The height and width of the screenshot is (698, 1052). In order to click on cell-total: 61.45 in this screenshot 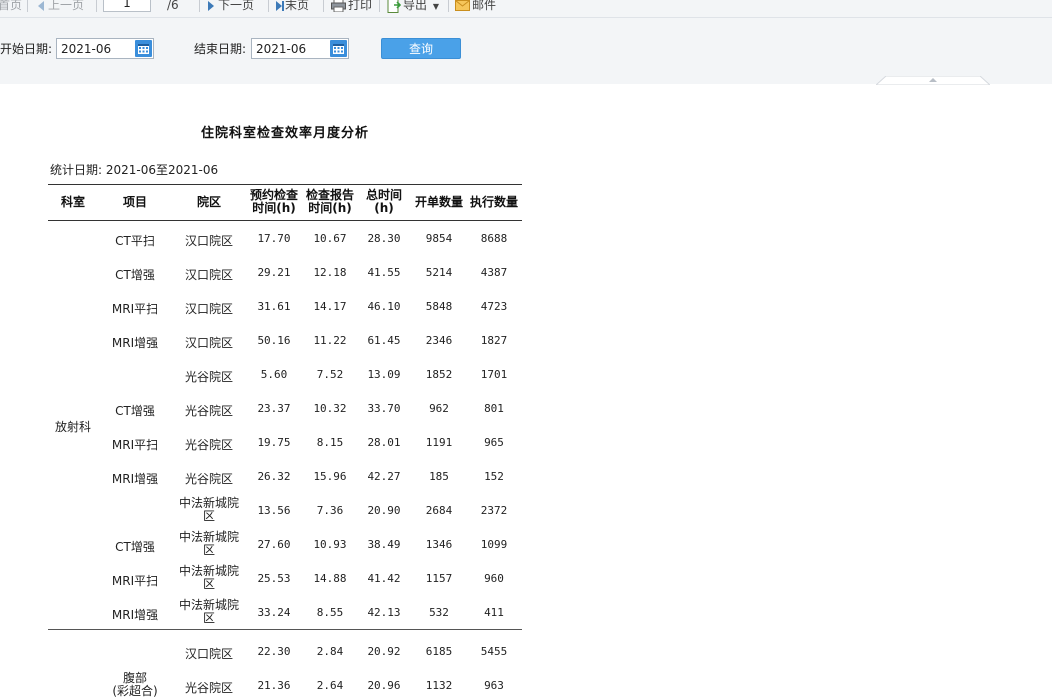, I will do `click(384, 340)`.